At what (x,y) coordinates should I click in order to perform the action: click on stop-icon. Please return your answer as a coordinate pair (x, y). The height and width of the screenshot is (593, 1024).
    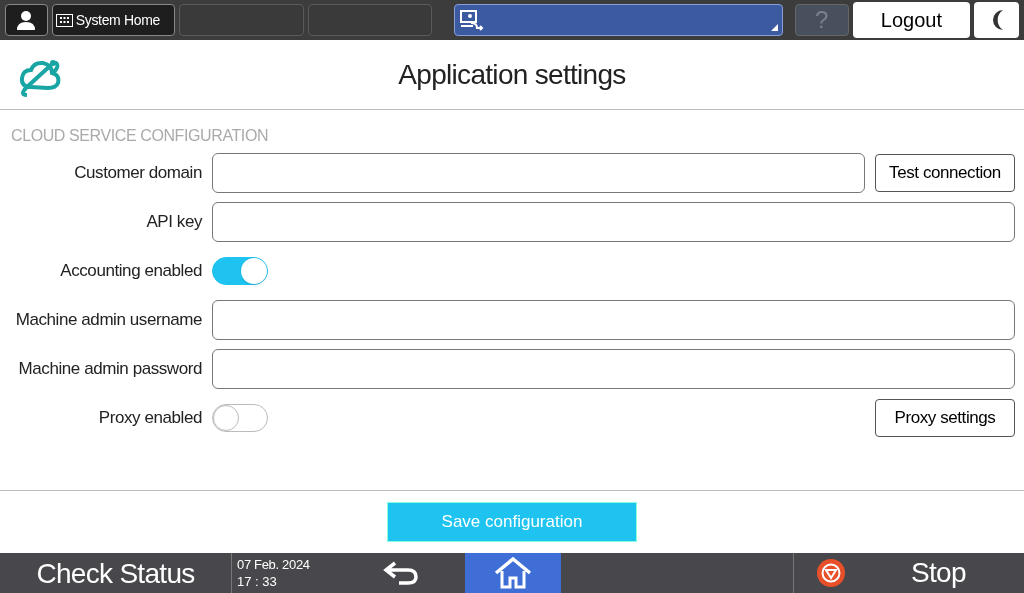
    Looking at the image, I should click on (831, 573).